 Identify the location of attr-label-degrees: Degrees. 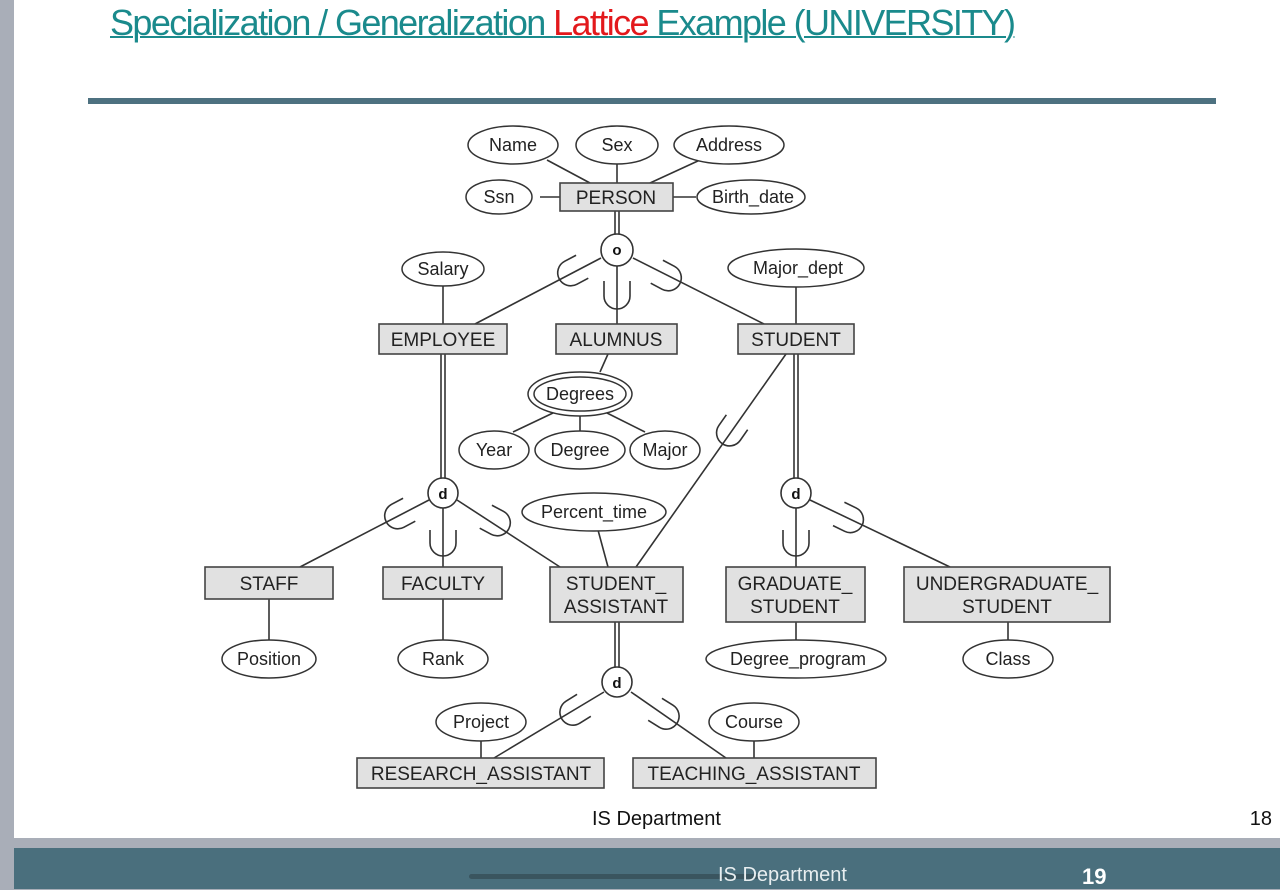
(580, 394).